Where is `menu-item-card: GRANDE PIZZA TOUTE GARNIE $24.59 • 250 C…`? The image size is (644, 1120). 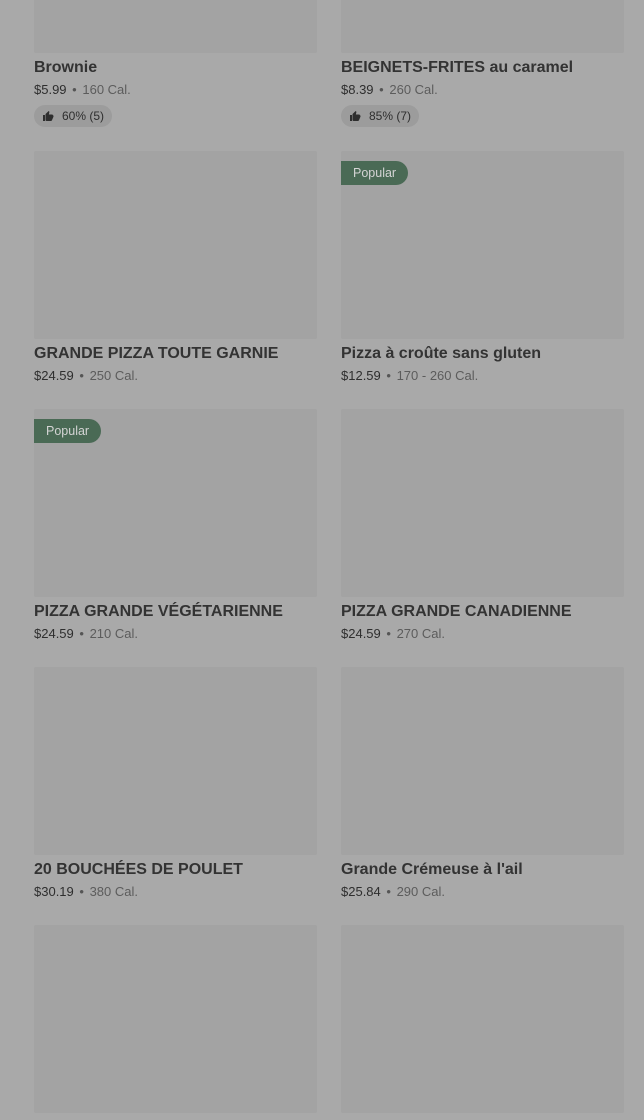
menu-item-card: GRANDE PIZZA TOUTE GARNIE $24.59 • 250 C… is located at coordinates (175, 268).